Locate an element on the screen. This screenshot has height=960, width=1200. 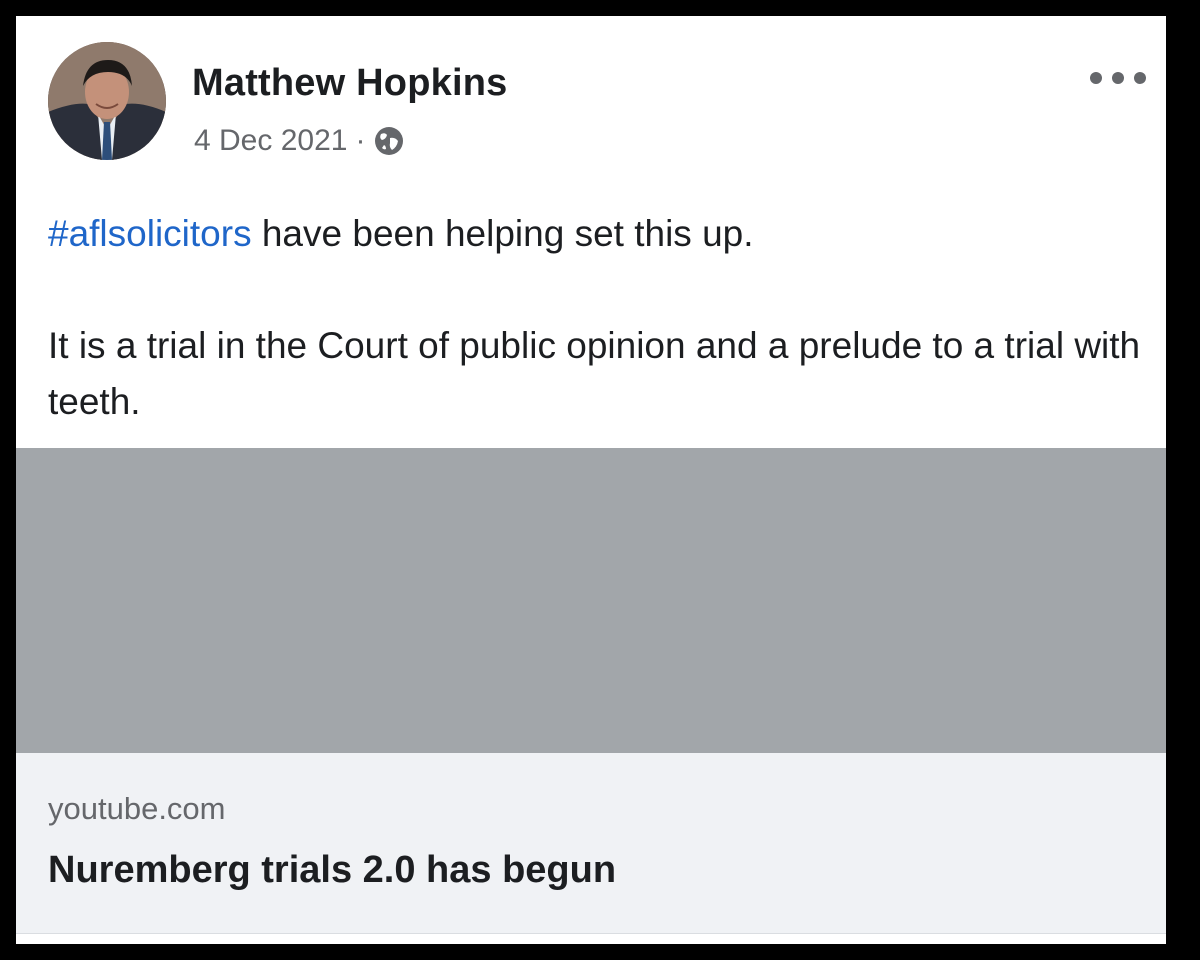
hashtag-link: #aflsolicitors is located at coordinates (150, 233).